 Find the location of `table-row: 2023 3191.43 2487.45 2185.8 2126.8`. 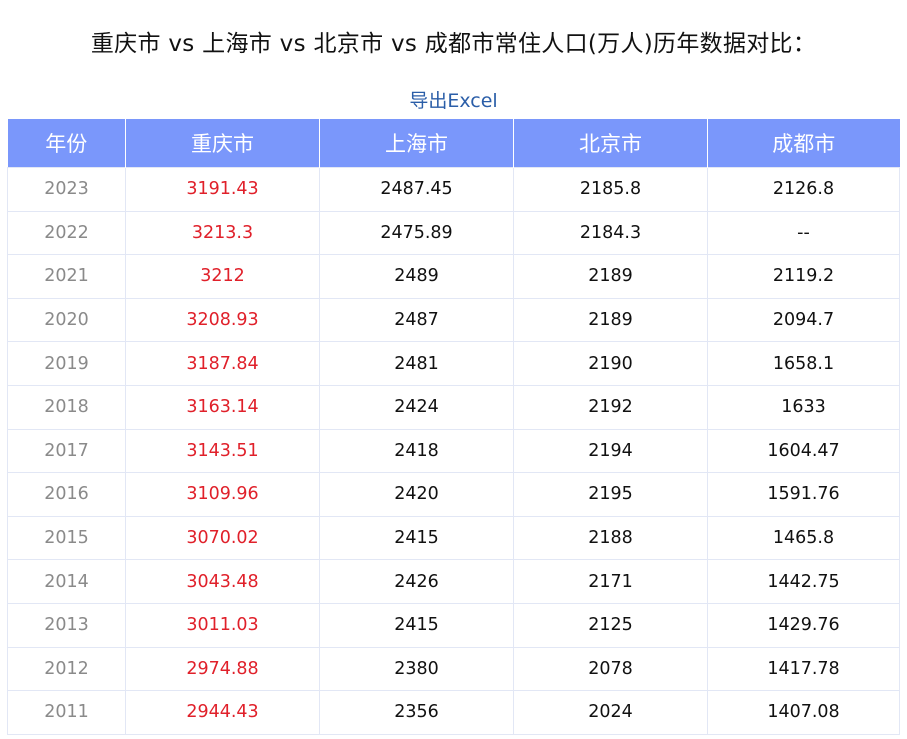

table-row: 2023 3191.43 2487.45 2185.8 2126.8 is located at coordinates (453, 189).